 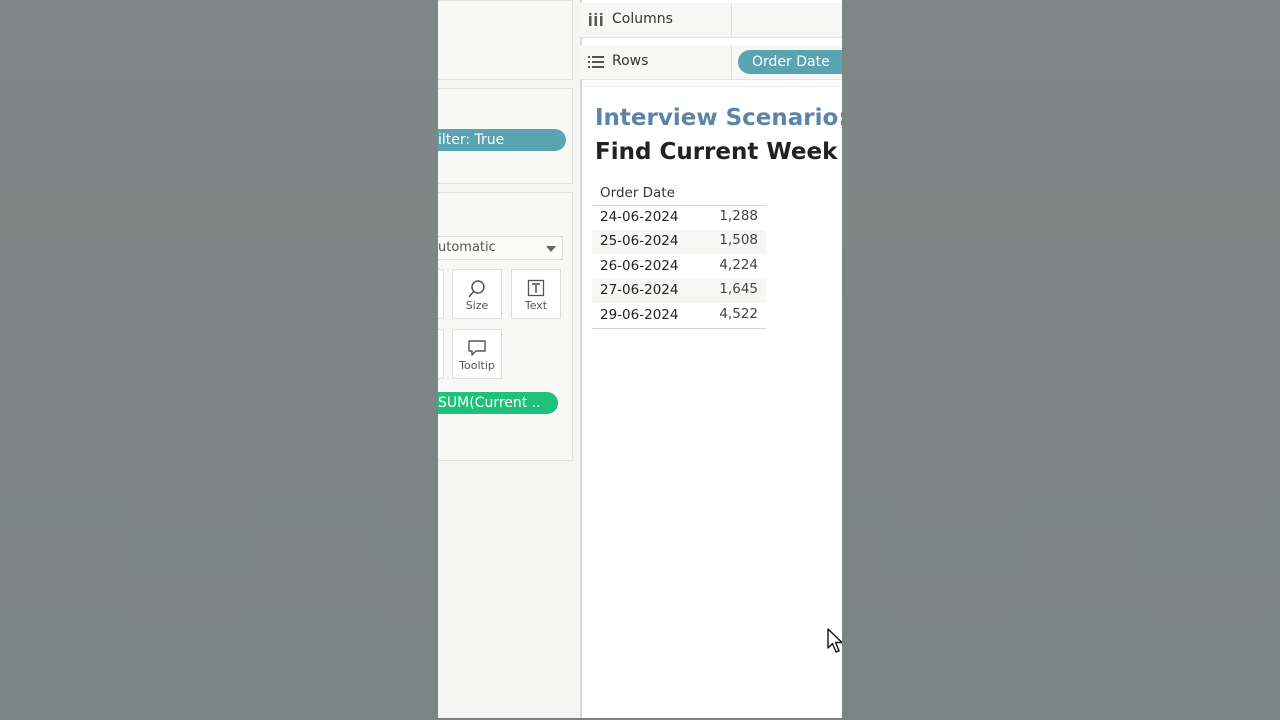 I want to click on marks-card, so click(x=505, y=326).